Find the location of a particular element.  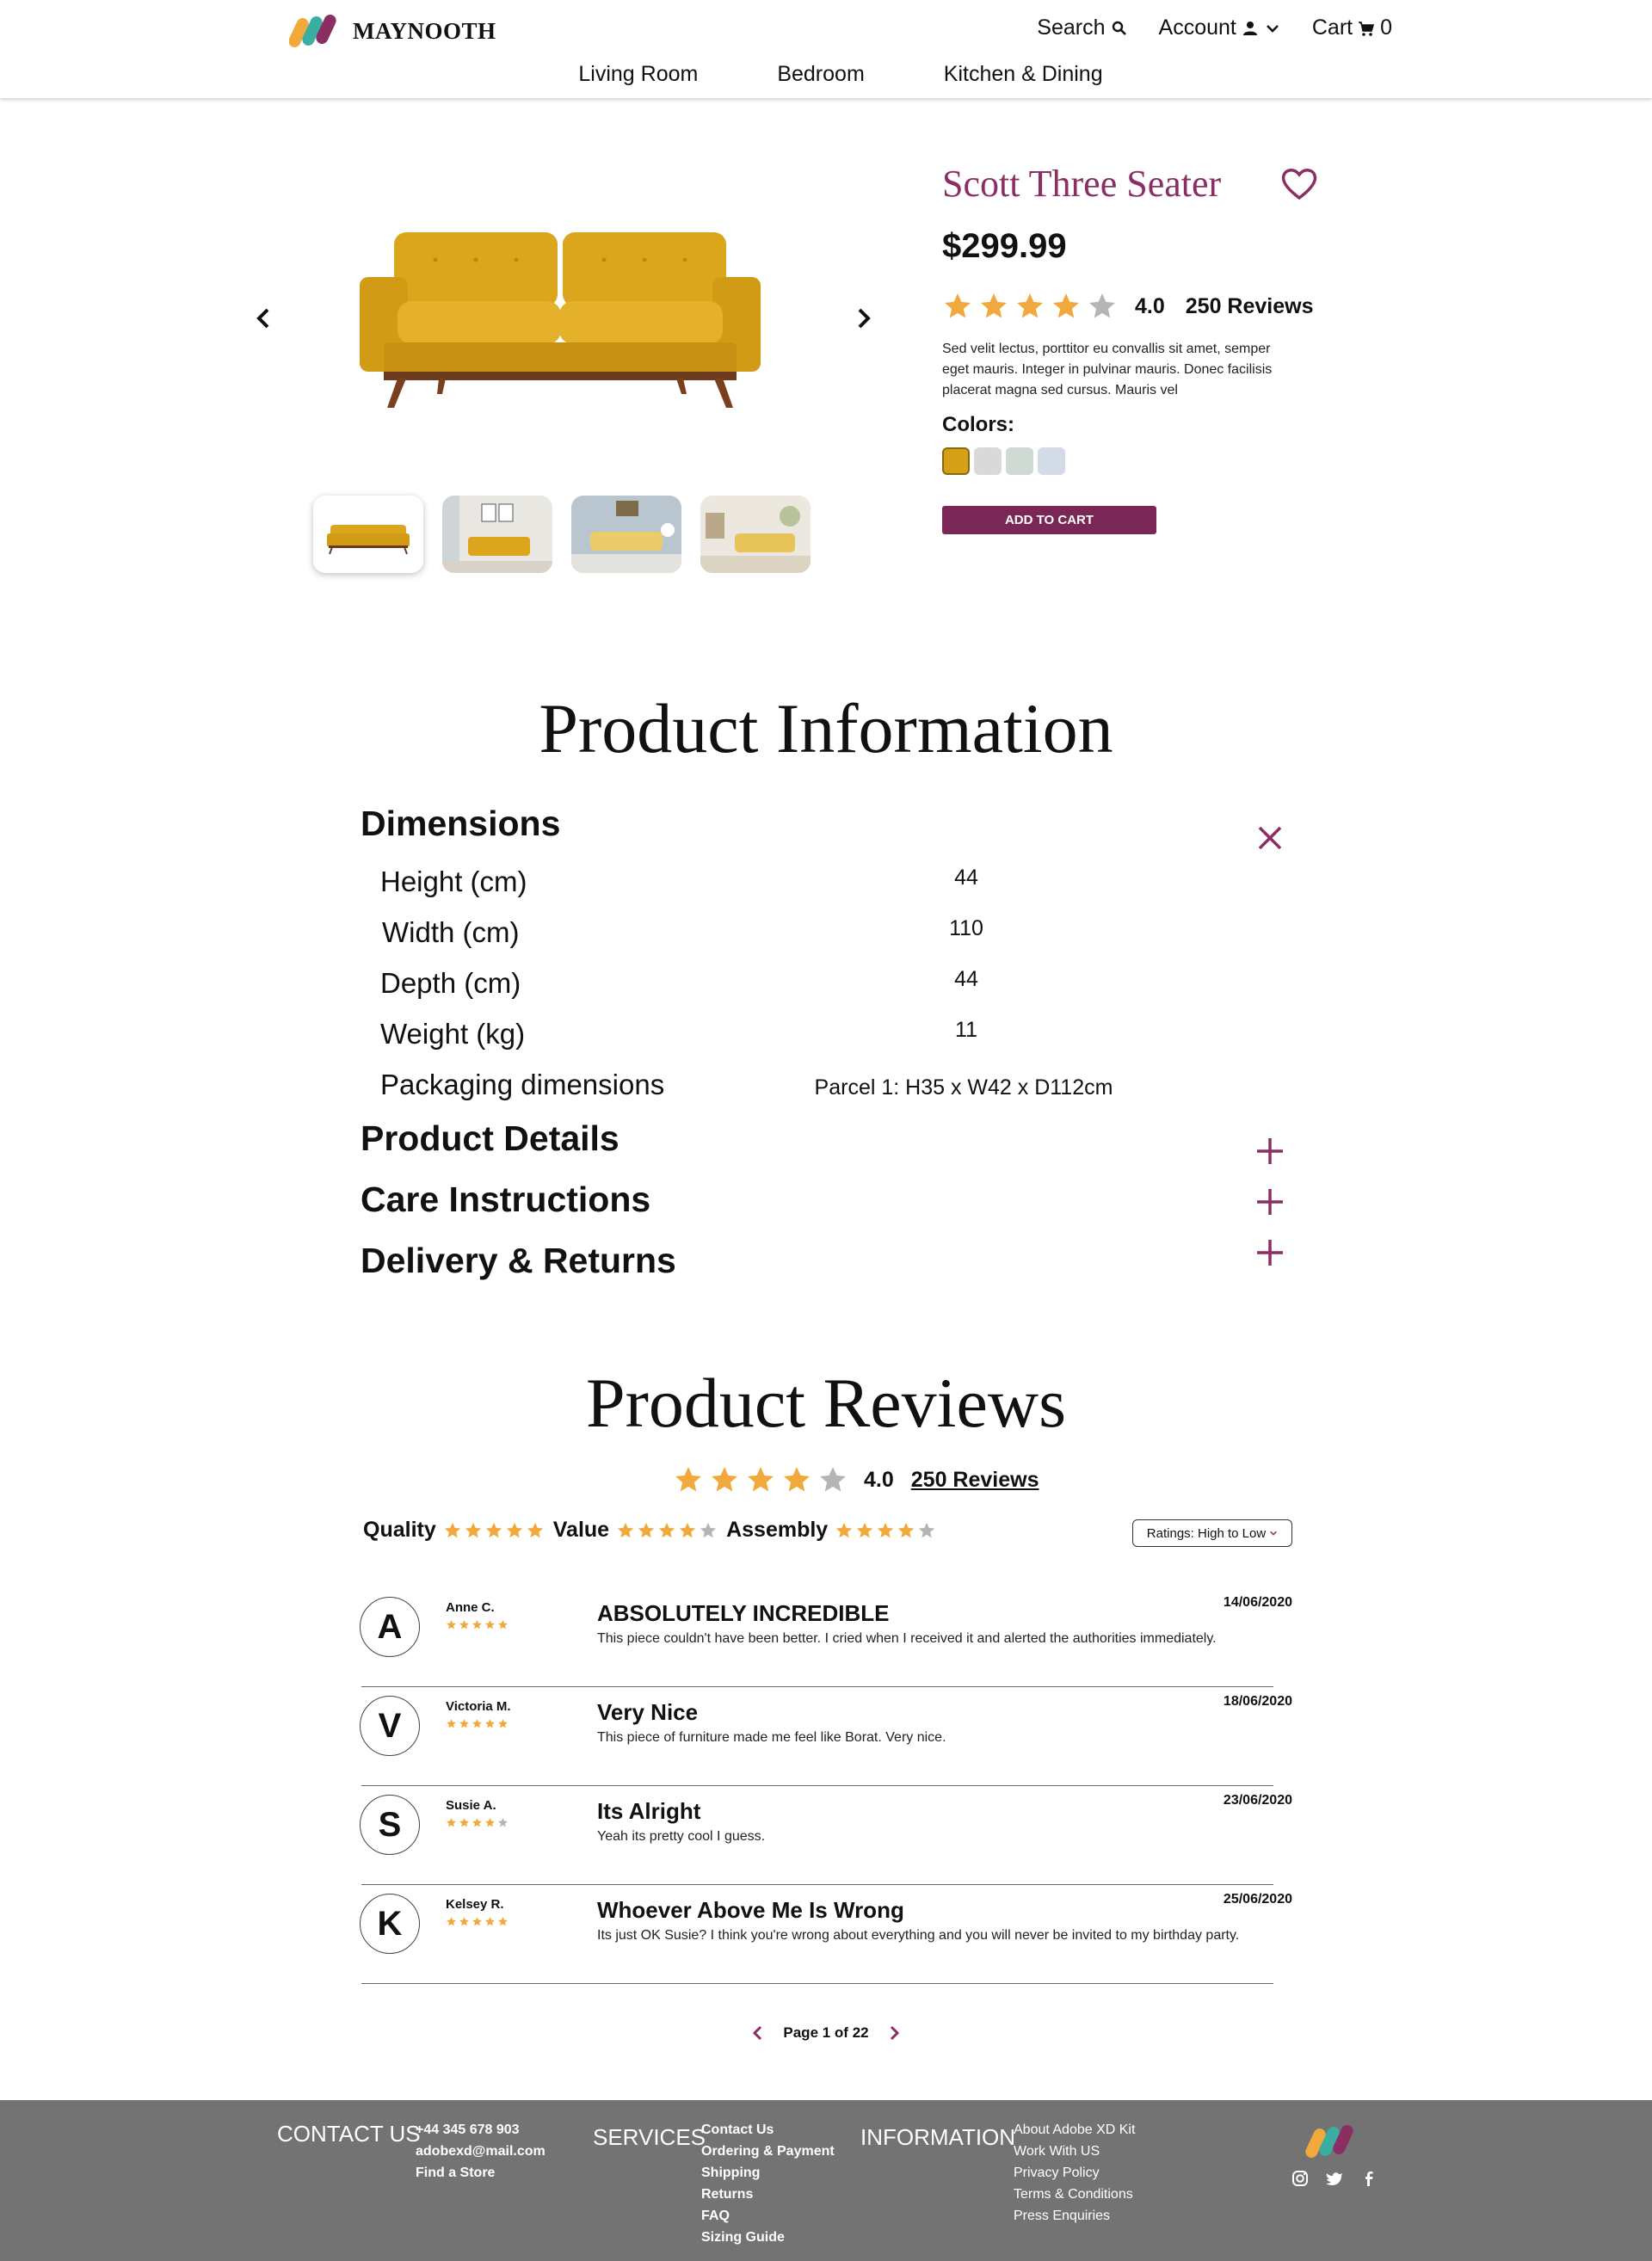

gallery-next-button is located at coordinates (864, 318).